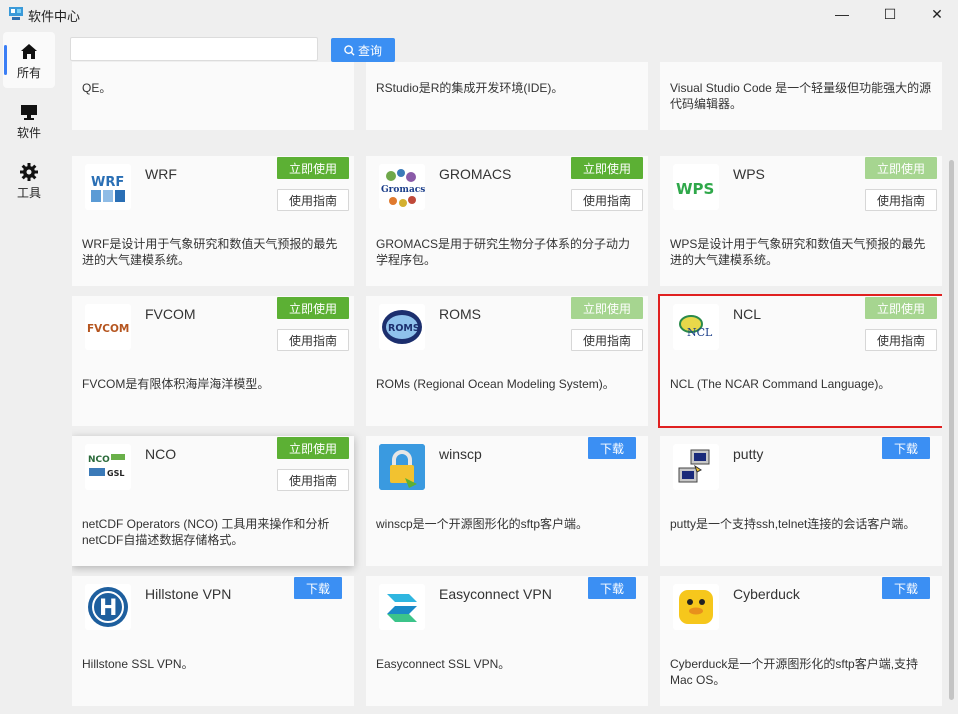  I want to click on wrf-logo: WRF, so click(108, 187).